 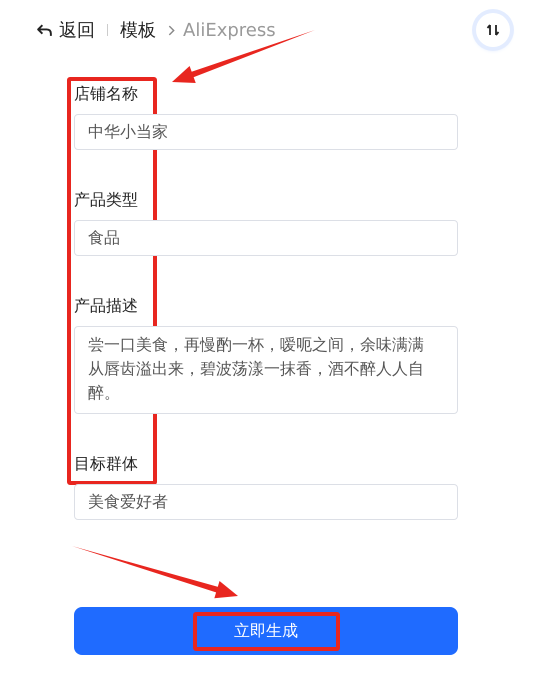 I want to click on input-field: 中华小当家, so click(x=266, y=132).